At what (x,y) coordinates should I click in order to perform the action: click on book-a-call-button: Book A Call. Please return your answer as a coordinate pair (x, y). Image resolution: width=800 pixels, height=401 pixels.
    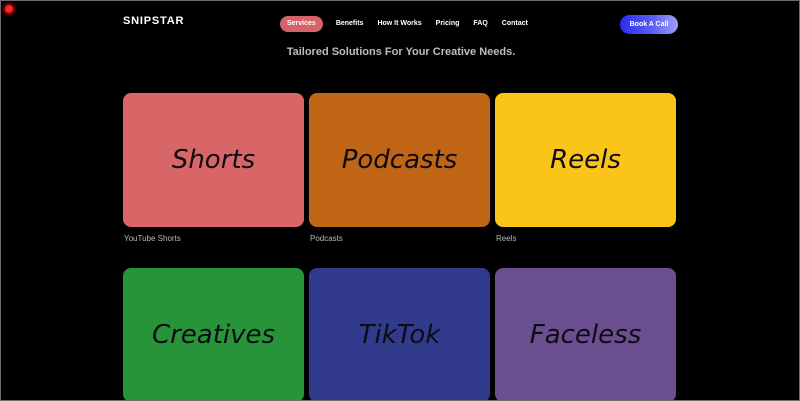
    Looking at the image, I should click on (649, 24).